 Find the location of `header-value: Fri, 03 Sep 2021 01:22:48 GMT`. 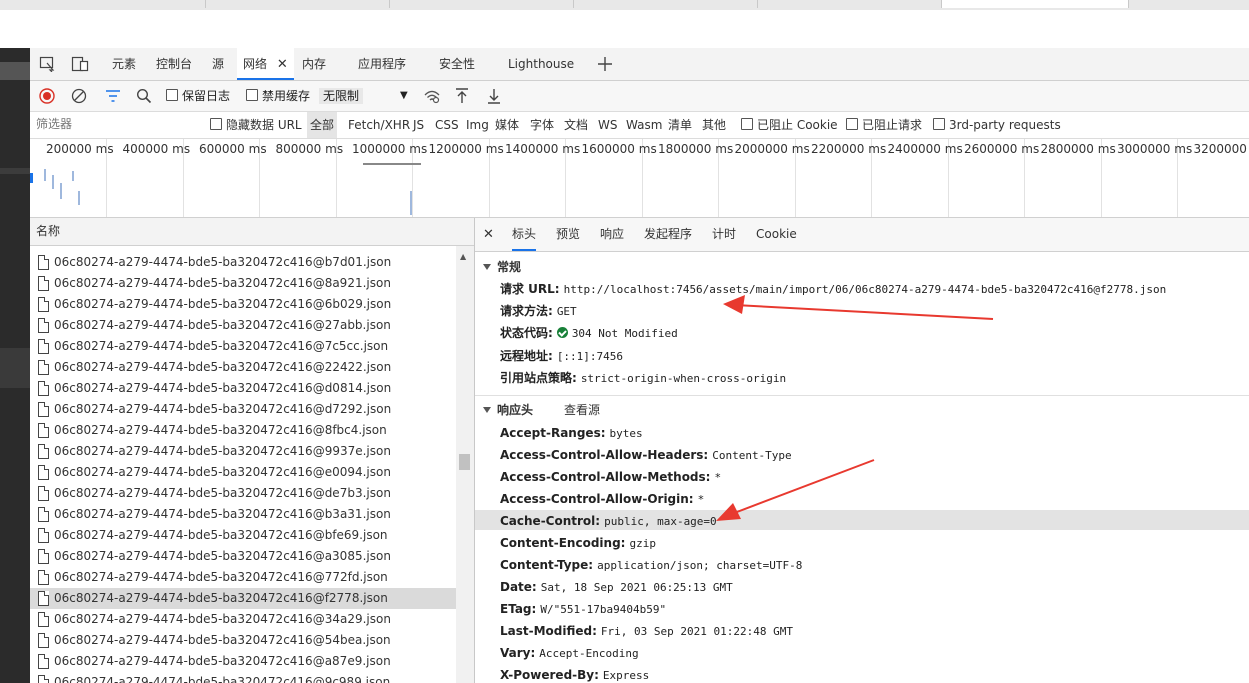

header-value: Fri, 03 Sep 2021 01:22:48 GMT is located at coordinates (696, 631).